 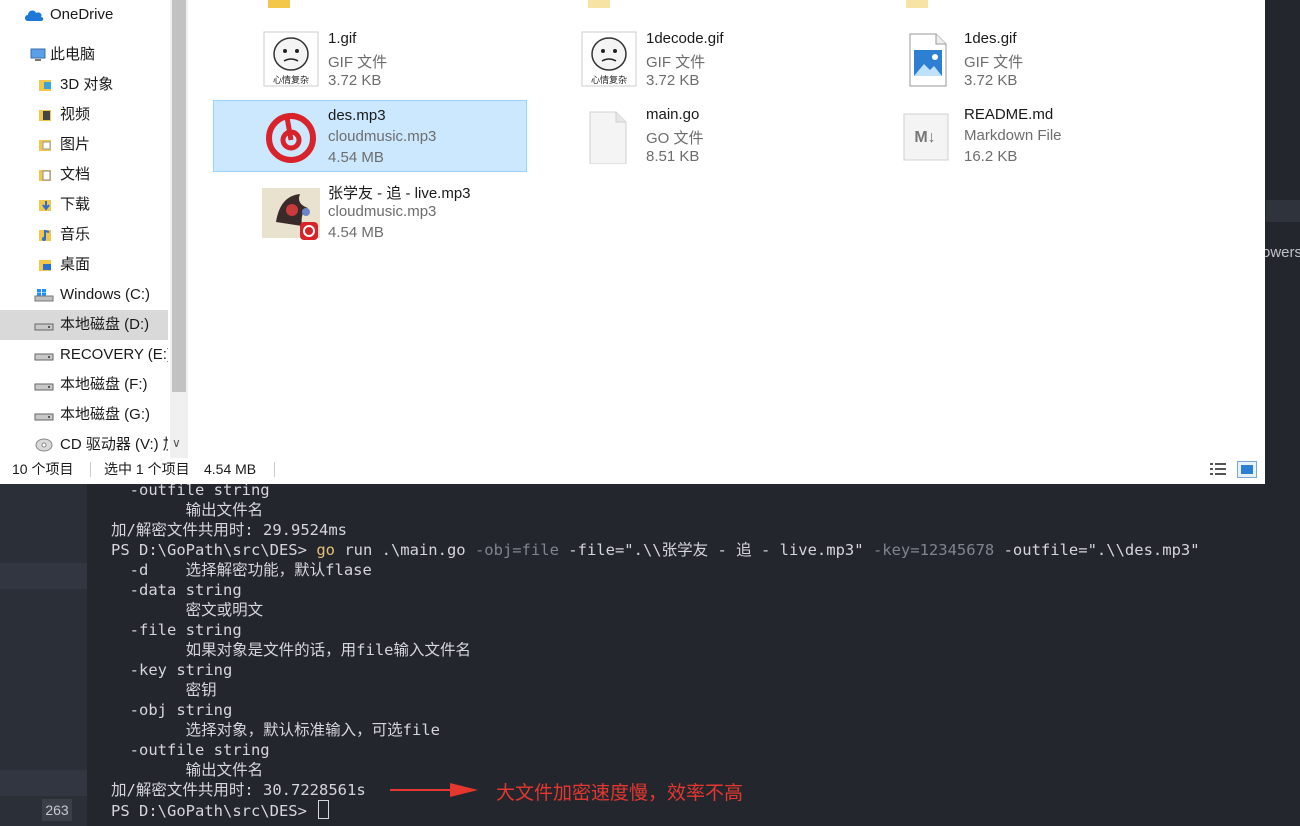 I want to click on nav-item-documents: 文档, so click(x=84, y=175).